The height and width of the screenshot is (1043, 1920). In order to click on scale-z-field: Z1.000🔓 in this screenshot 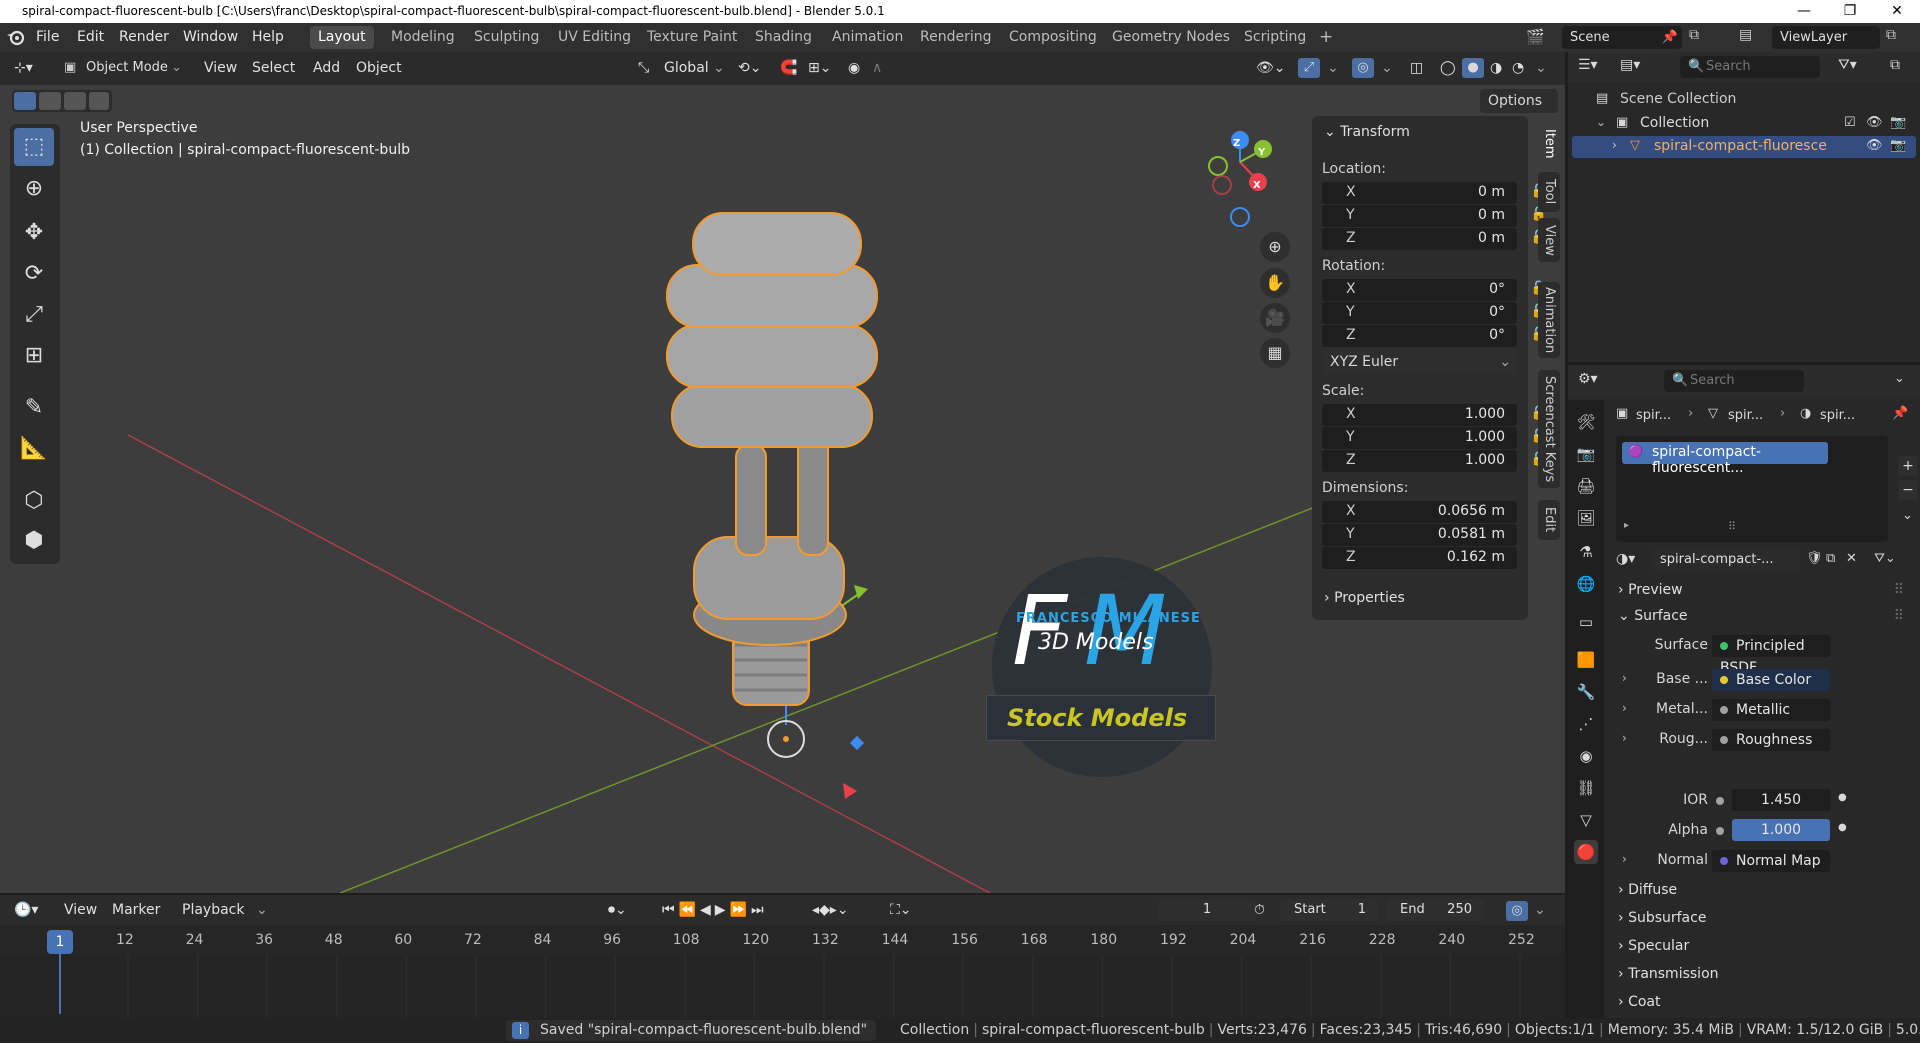, I will do `click(1434, 461)`.